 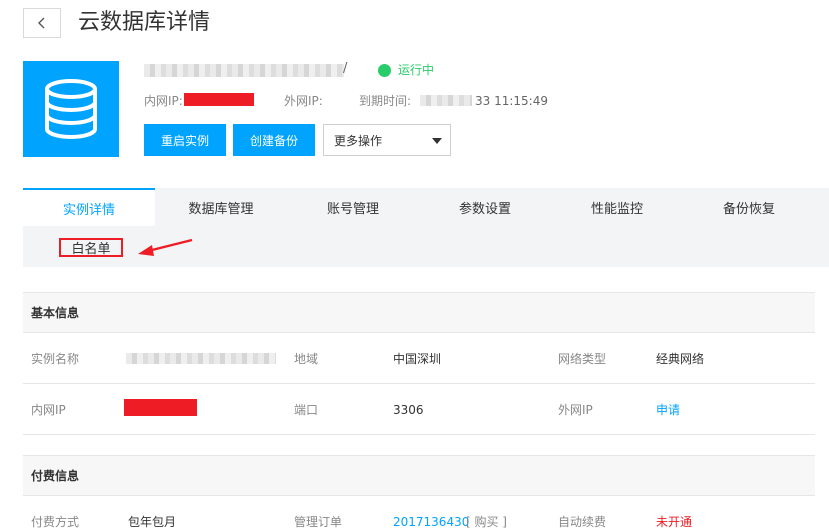 I want to click on status-dot-icon, so click(x=384, y=70).